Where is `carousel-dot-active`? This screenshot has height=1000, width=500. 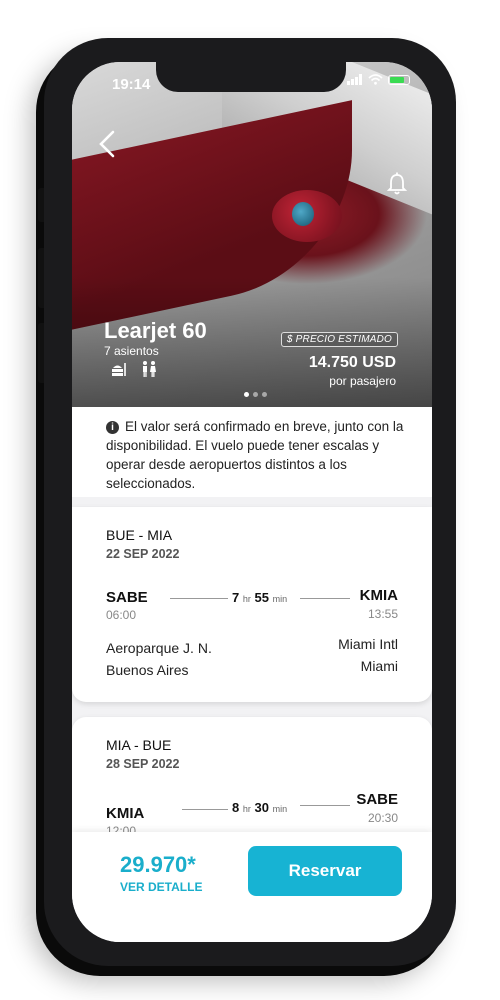 carousel-dot-active is located at coordinates (246, 394).